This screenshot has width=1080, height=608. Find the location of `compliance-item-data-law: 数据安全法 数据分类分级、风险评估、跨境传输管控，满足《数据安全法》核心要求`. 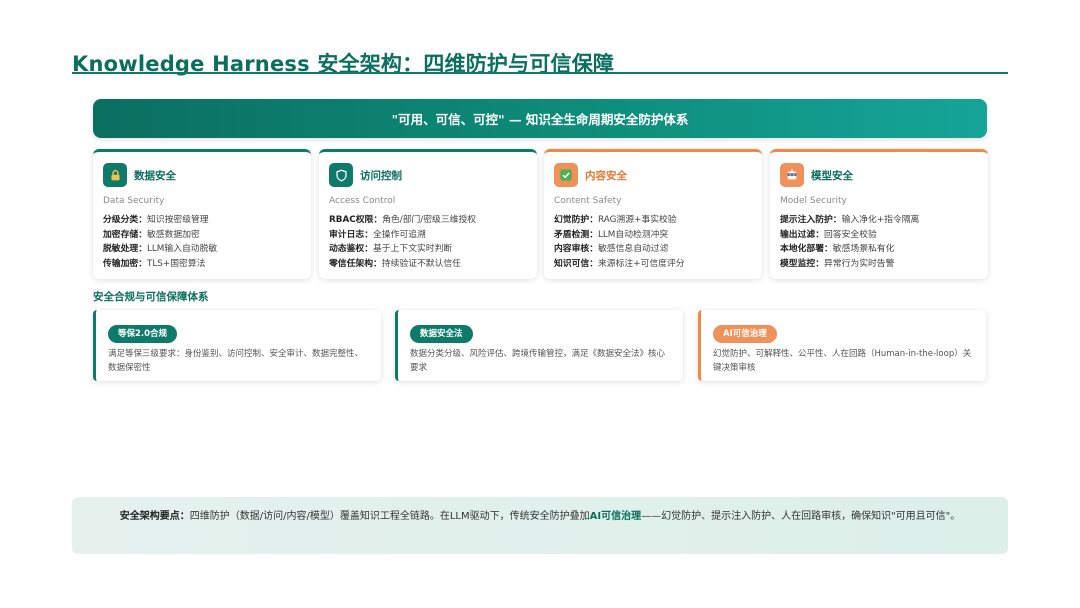

compliance-item-data-law: 数据安全法 数据分类分级、风险评估、跨境传输管控，满足《数据安全法》核心要求 is located at coordinates (539, 345).